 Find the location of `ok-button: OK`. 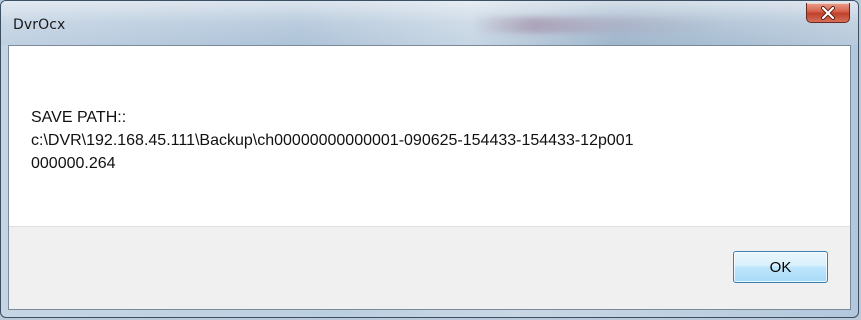

ok-button: OK is located at coordinates (780, 267).